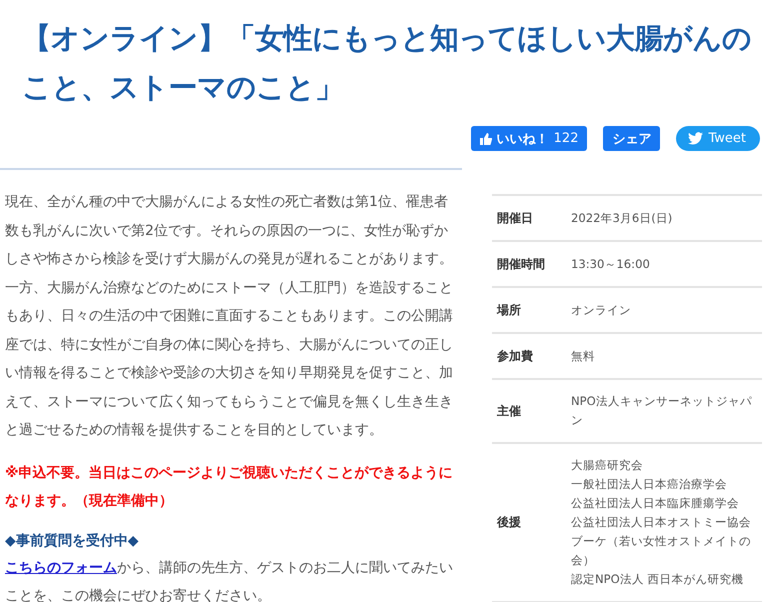 The height and width of the screenshot is (602, 768). What do you see at coordinates (229, 487) in the screenshot?
I see `notice-text: ※申込不要。当日はこのページよりご視聴いただくことができるようになります。（現在準備中）` at bounding box center [229, 487].